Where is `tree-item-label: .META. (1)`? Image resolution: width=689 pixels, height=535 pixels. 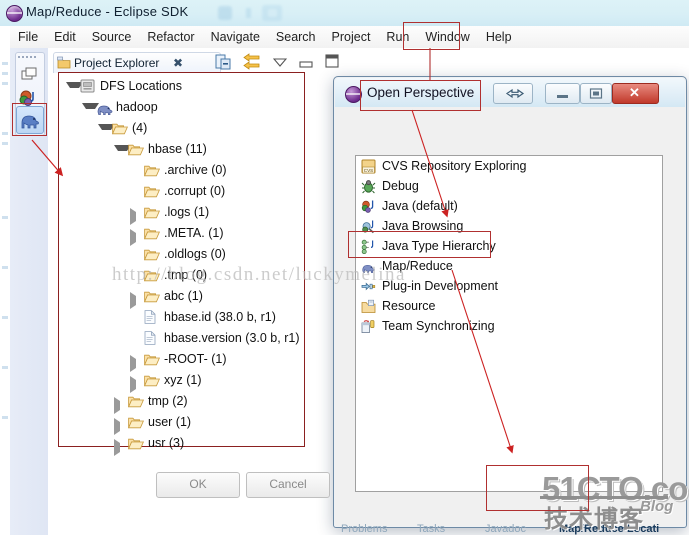
tree-item-label: .META. (1) is located at coordinates (194, 233).